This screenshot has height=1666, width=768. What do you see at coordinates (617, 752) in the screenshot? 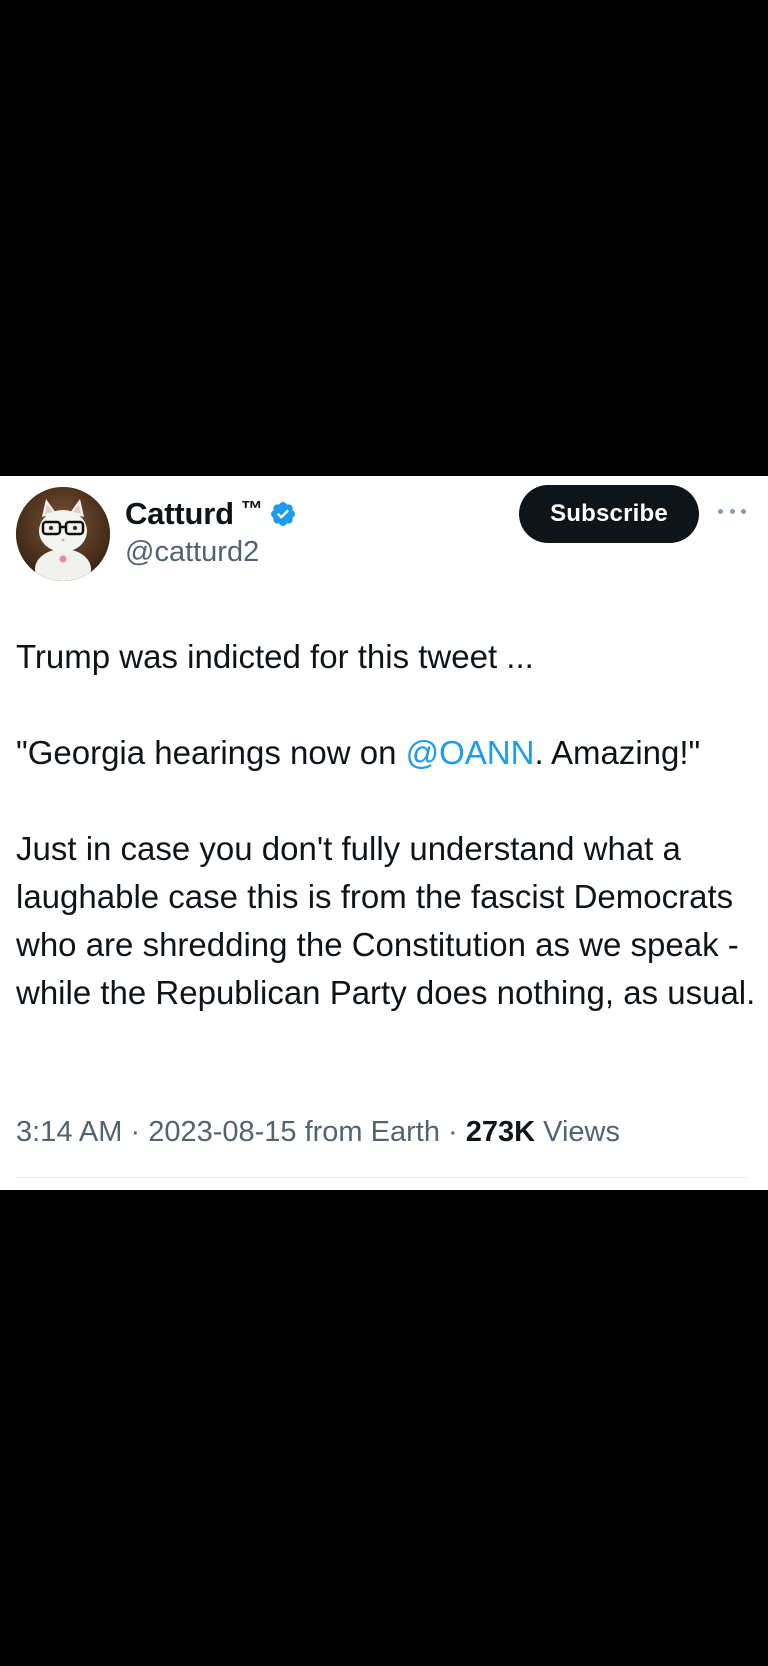
I see `quote-suffix: . Amazing!"` at bounding box center [617, 752].